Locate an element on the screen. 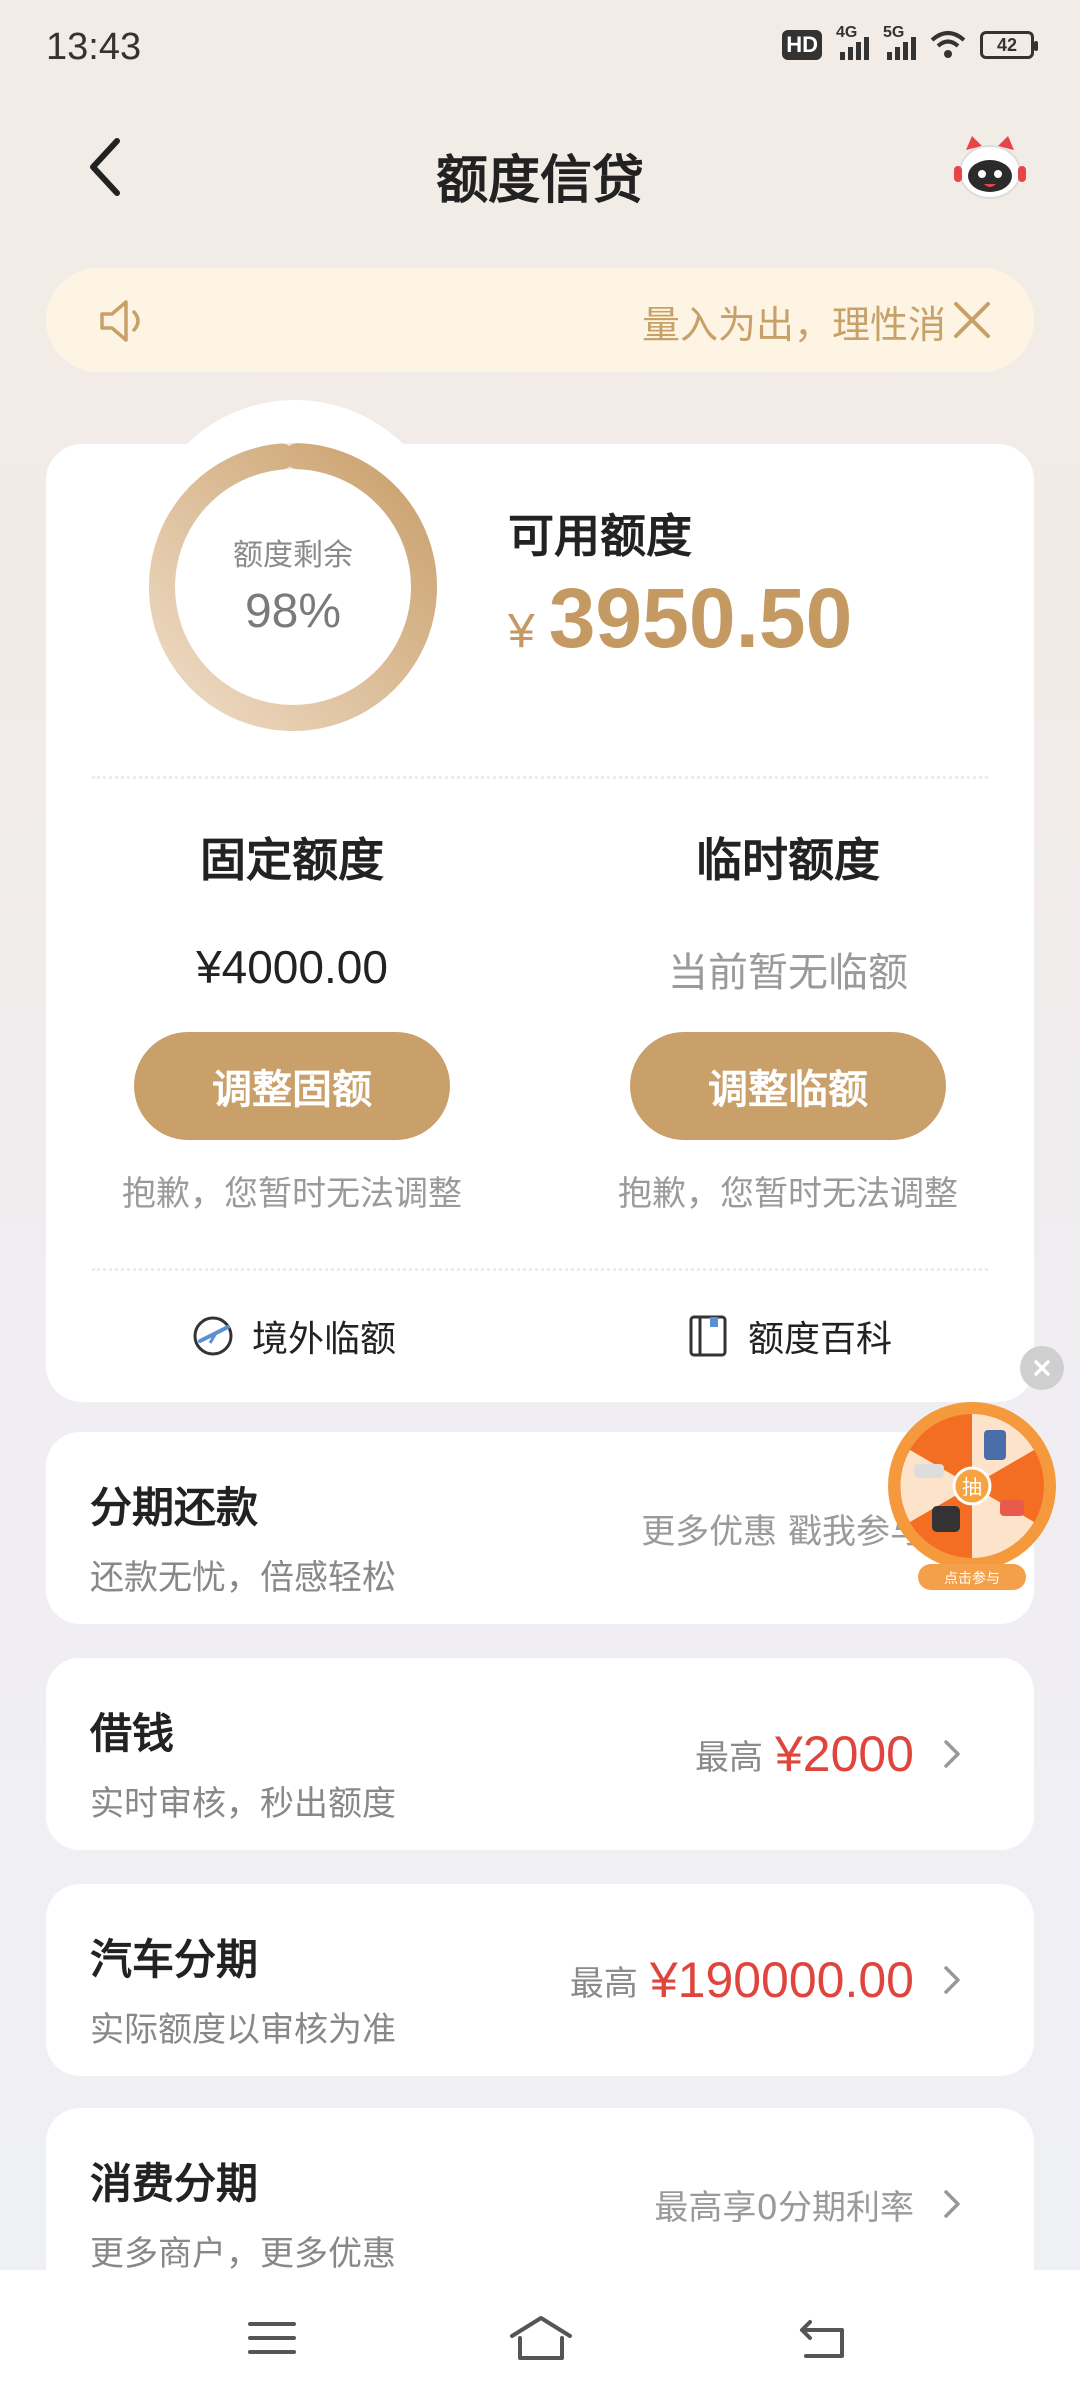 The height and width of the screenshot is (2400, 1080). list-item-subtitle: 实时审核，秒出额度 is located at coordinates (243, 1804).